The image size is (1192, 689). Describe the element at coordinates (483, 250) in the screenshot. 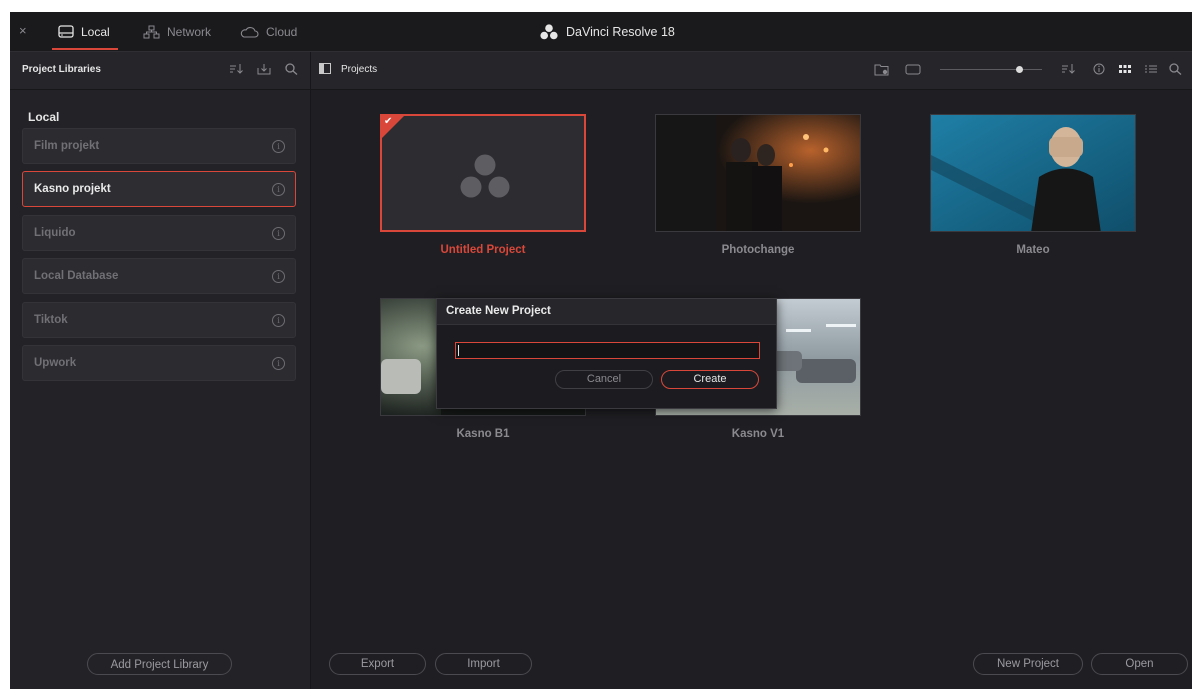

I see `project-name: Untitled Project` at that location.